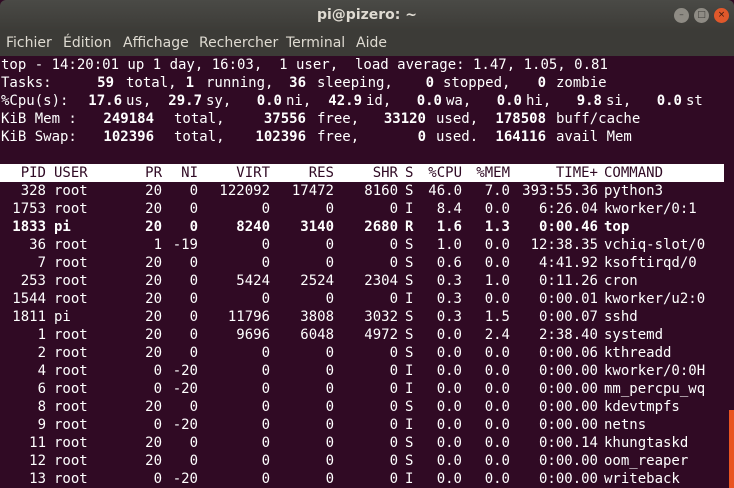 This screenshot has height=488, width=734. What do you see at coordinates (497, 281) in the screenshot?
I see `cell-mem: 1.0` at bounding box center [497, 281].